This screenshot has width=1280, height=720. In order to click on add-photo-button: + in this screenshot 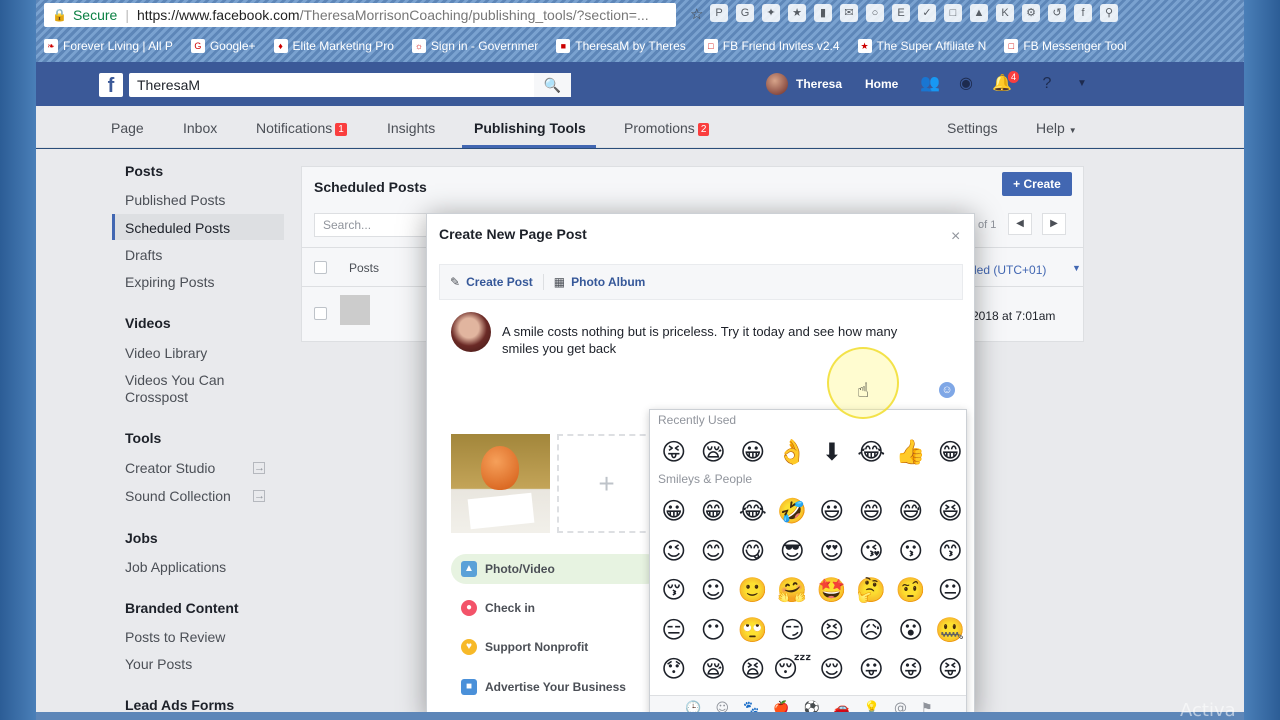, I will do `click(606, 483)`.